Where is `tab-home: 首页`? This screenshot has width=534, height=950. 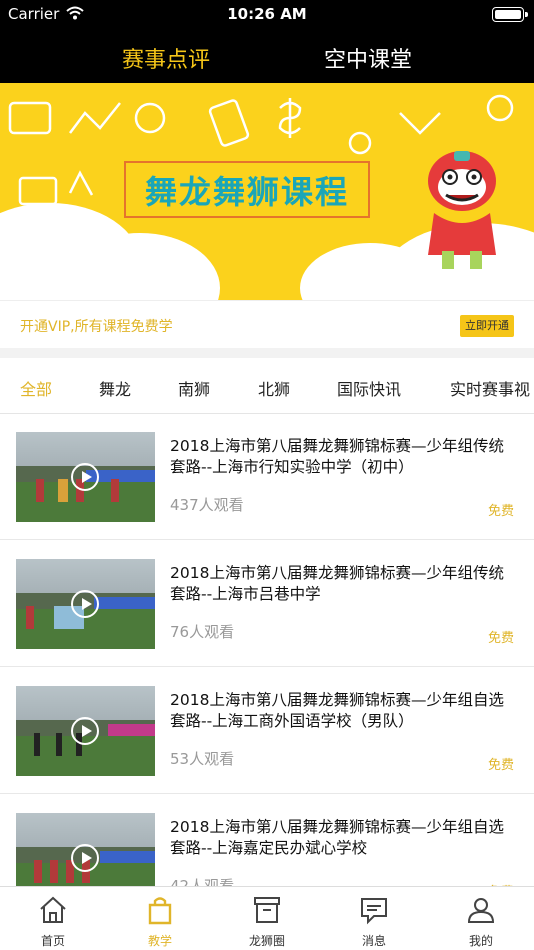
tab-home: 首页 is located at coordinates (53, 918).